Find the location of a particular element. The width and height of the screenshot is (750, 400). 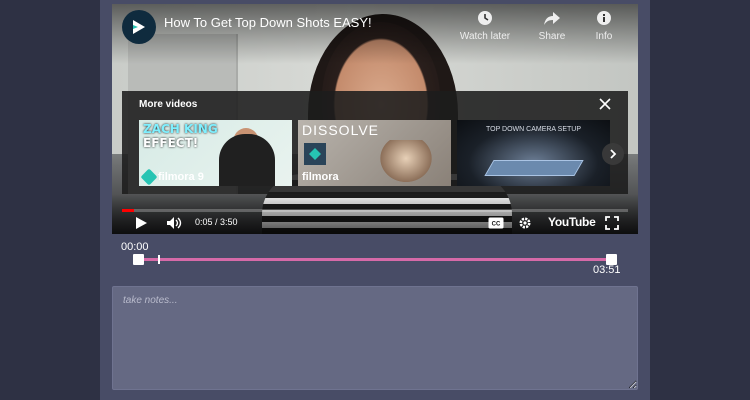

duration: 3:50 is located at coordinates (229, 222).